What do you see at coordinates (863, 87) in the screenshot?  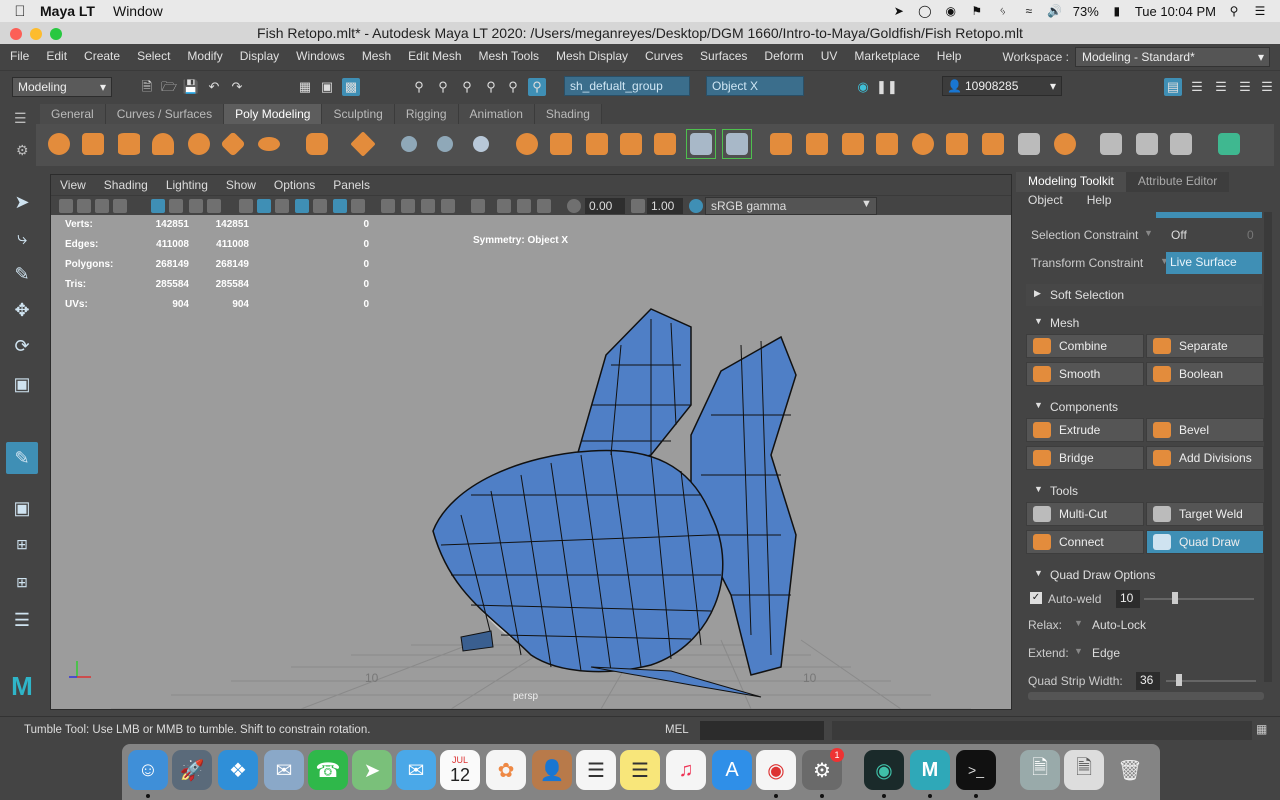 I see `render-icon: ◉` at bounding box center [863, 87].